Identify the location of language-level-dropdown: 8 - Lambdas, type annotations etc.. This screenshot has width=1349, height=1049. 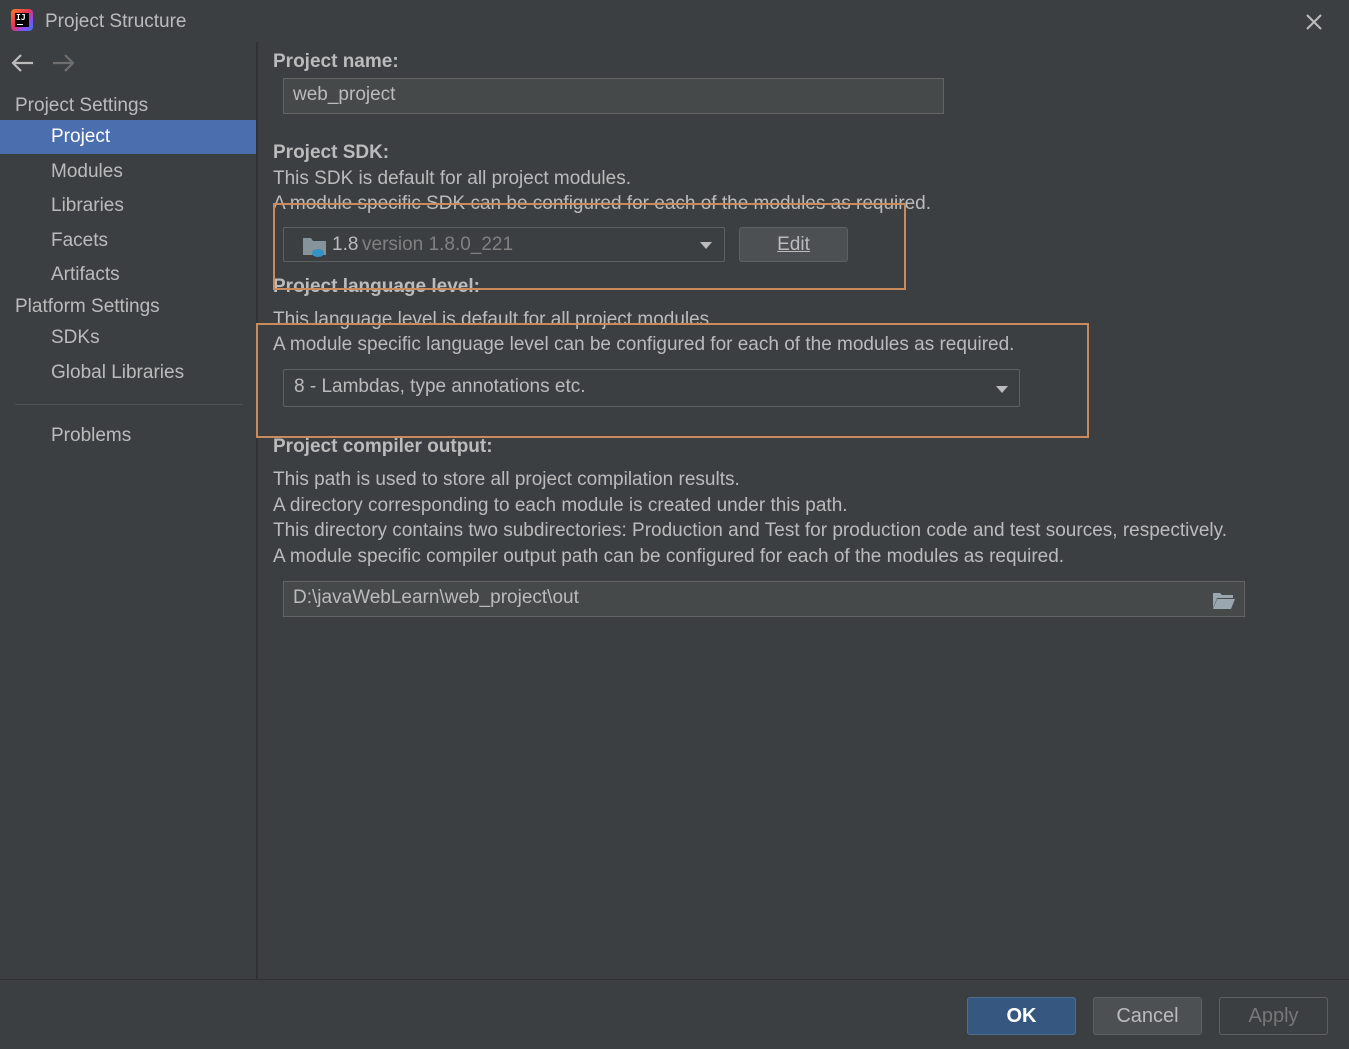
(651, 388).